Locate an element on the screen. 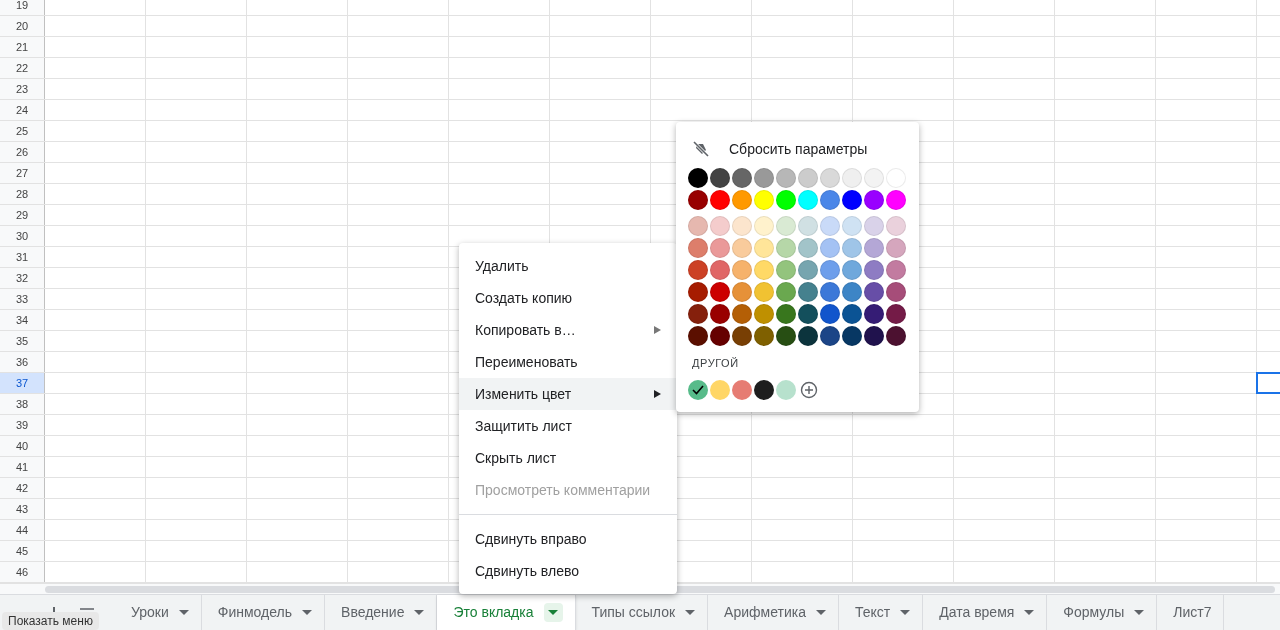 The width and height of the screenshot is (1280, 630). tooltip: Показать меню is located at coordinates (50, 621).